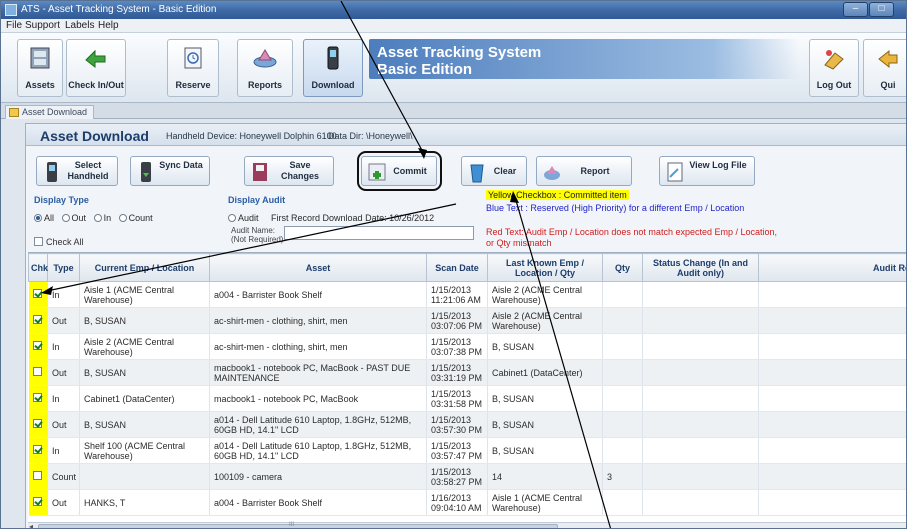 The width and height of the screenshot is (907, 529). I want to click on log-out-button: Log Out, so click(834, 68).